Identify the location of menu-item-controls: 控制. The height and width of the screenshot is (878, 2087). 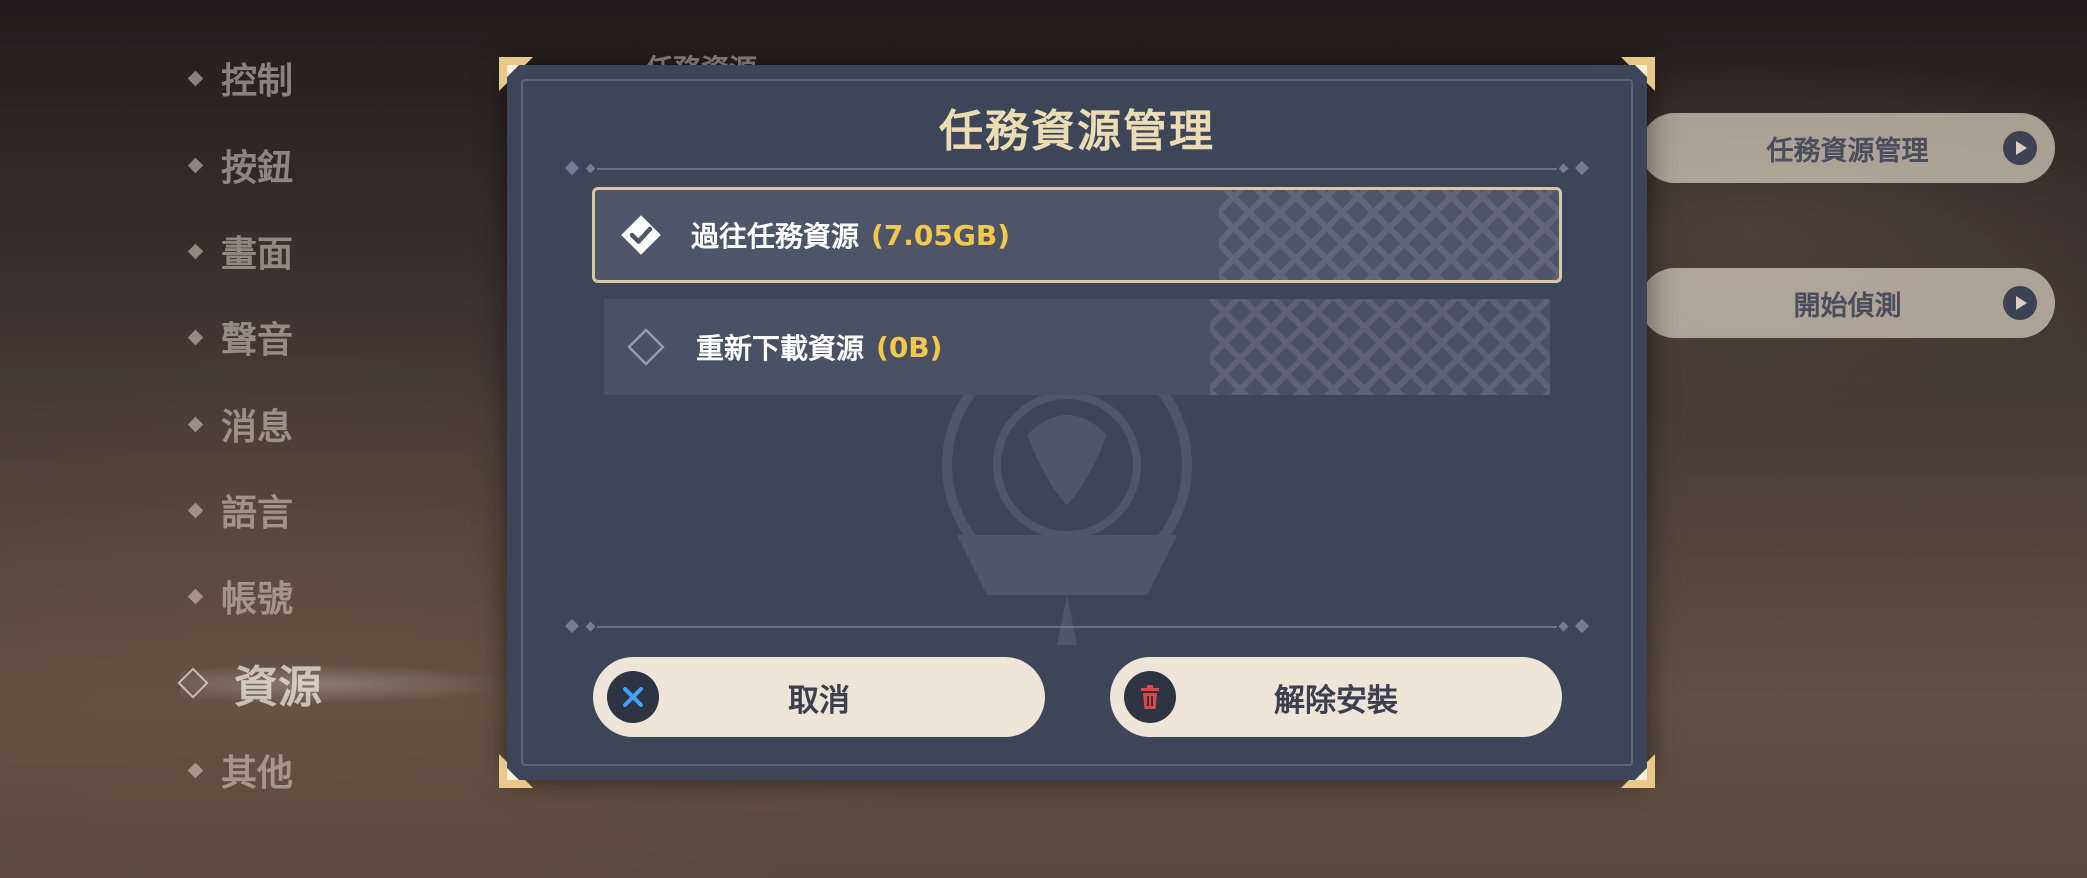
(240, 78).